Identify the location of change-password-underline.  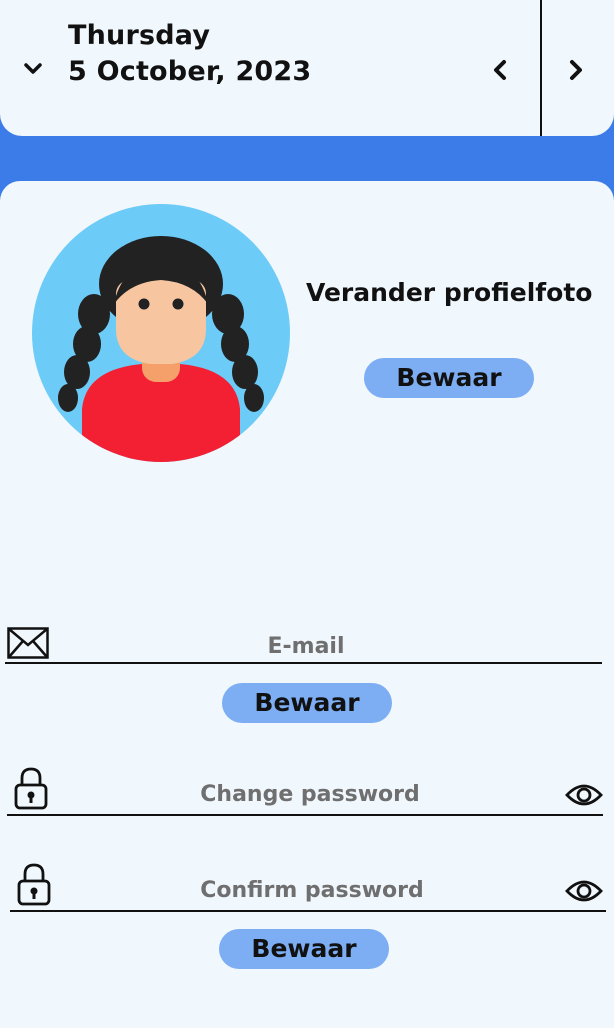
(305, 815).